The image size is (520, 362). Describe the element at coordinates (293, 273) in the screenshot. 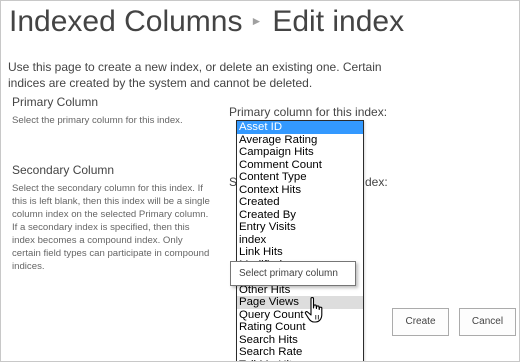

I see `tooltip: Select primary column` at that location.